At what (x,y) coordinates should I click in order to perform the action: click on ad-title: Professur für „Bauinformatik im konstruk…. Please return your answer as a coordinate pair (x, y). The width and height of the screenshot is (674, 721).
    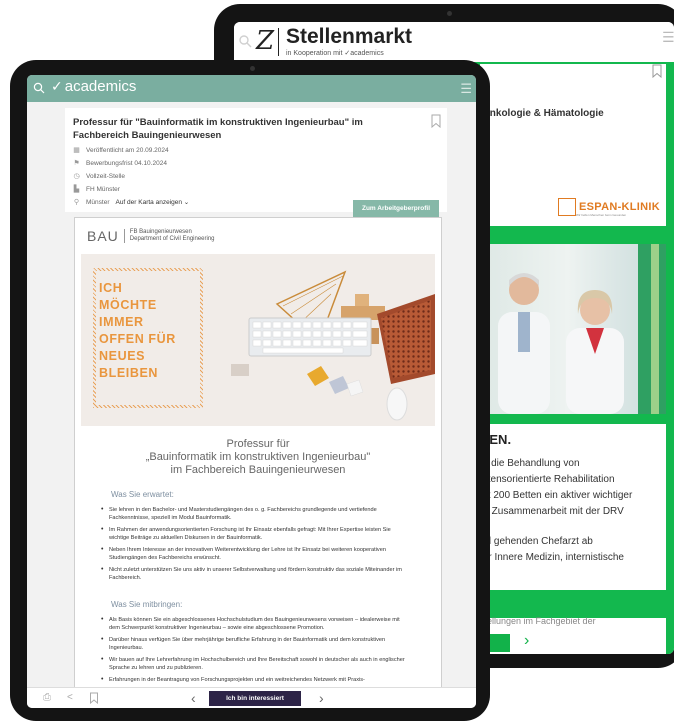
    Looking at the image, I should click on (258, 457).